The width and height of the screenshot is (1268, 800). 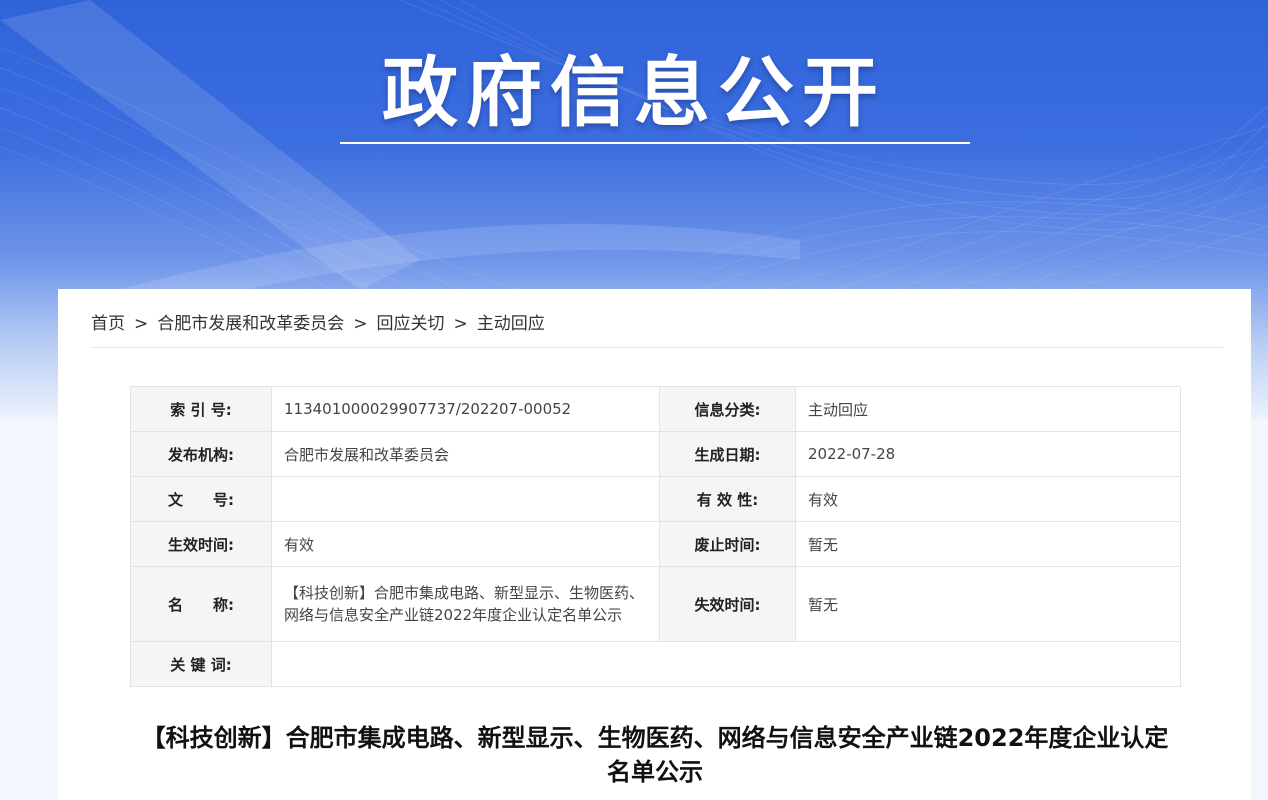 I want to click on doc-number-value, so click(x=465, y=499).